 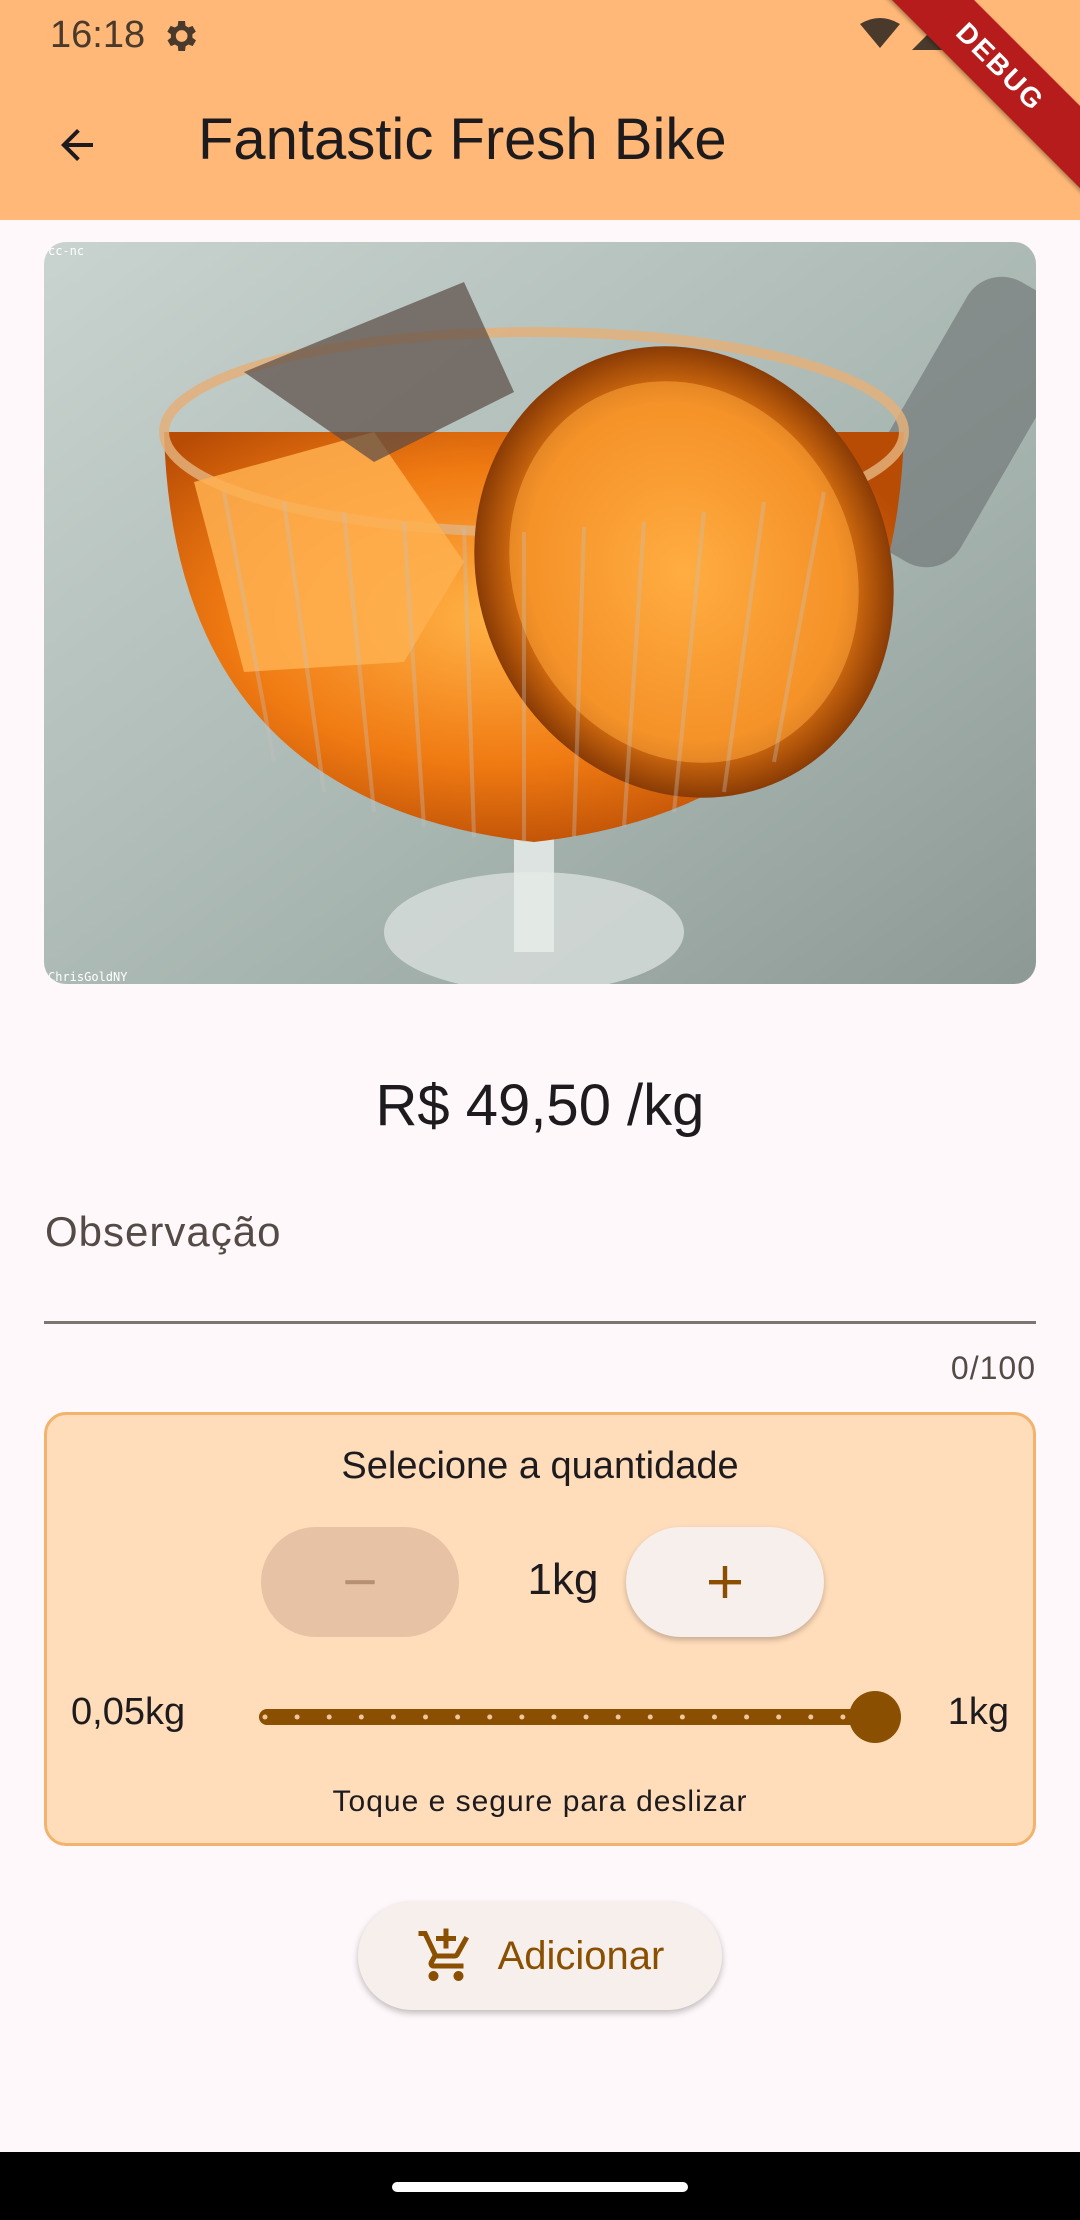 I want to click on page-title: Fantastic Fresh Bike, so click(x=462, y=139).